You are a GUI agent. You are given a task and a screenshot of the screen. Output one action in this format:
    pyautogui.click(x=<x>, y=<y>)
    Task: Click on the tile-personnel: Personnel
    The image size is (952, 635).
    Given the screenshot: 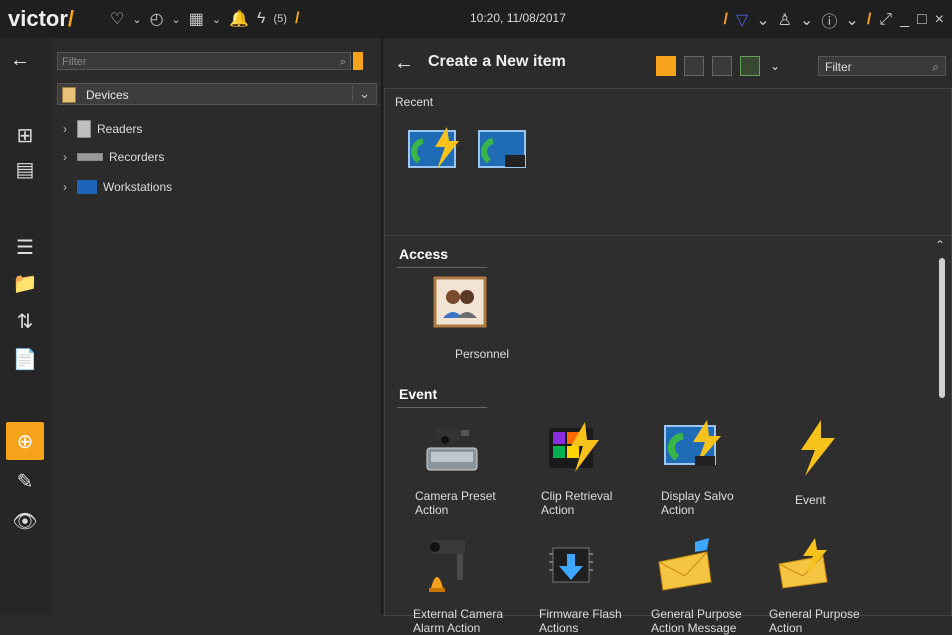 What is the action you would take?
    pyautogui.click(x=482, y=316)
    